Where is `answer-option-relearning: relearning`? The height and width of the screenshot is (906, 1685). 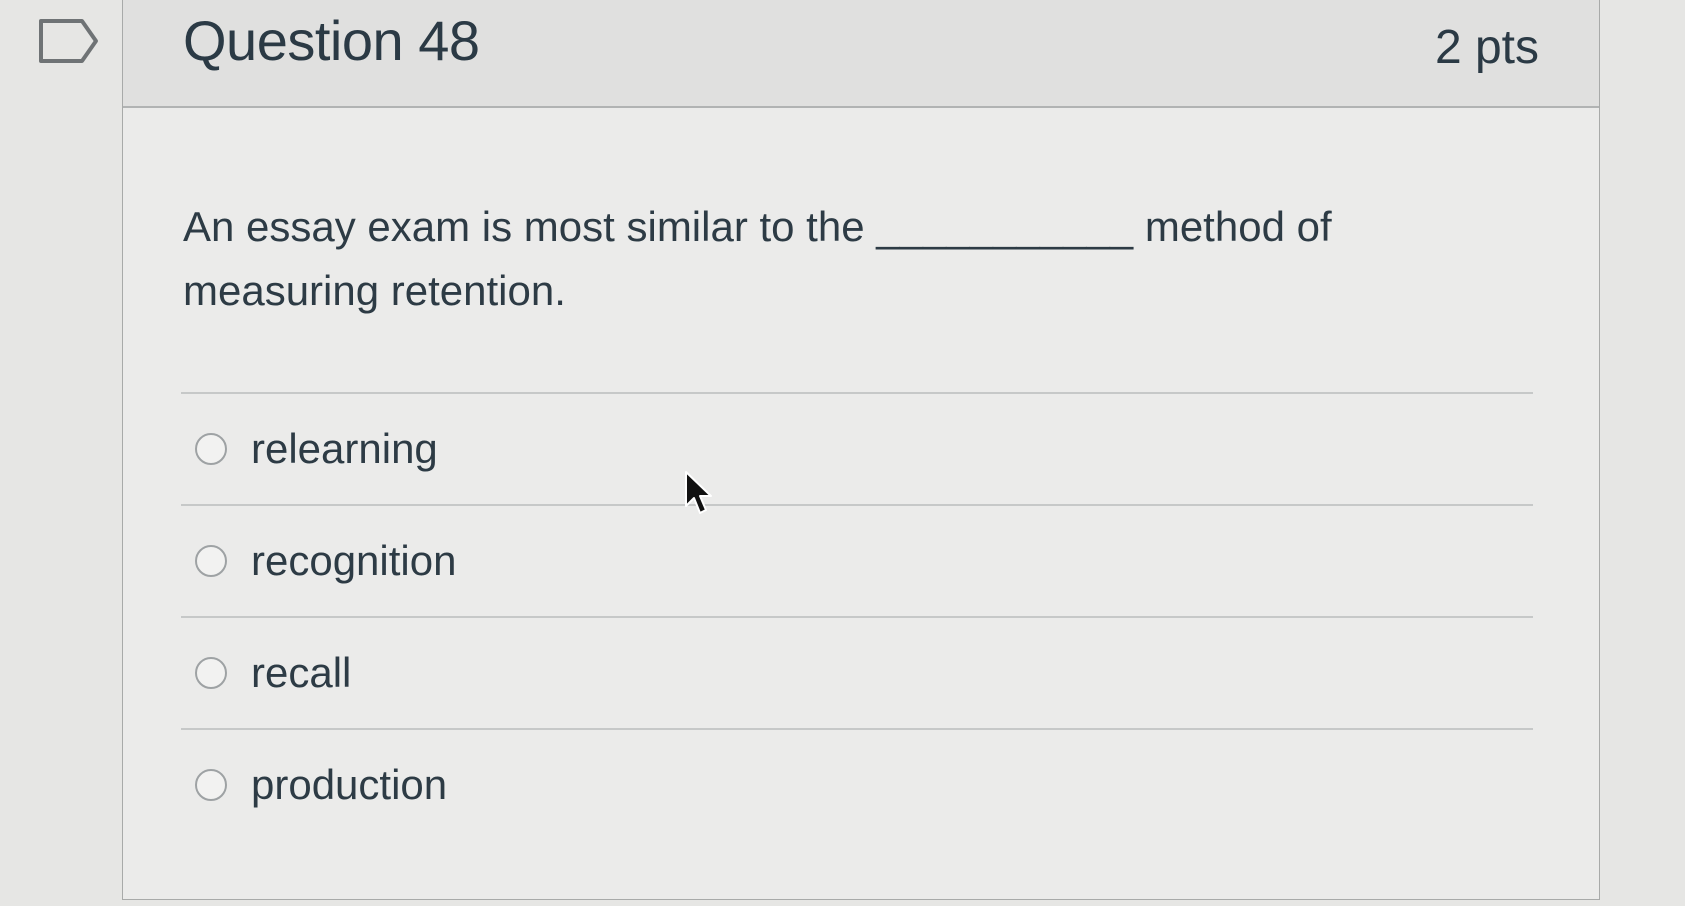 answer-option-relearning: relearning is located at coordinates (857, 449).